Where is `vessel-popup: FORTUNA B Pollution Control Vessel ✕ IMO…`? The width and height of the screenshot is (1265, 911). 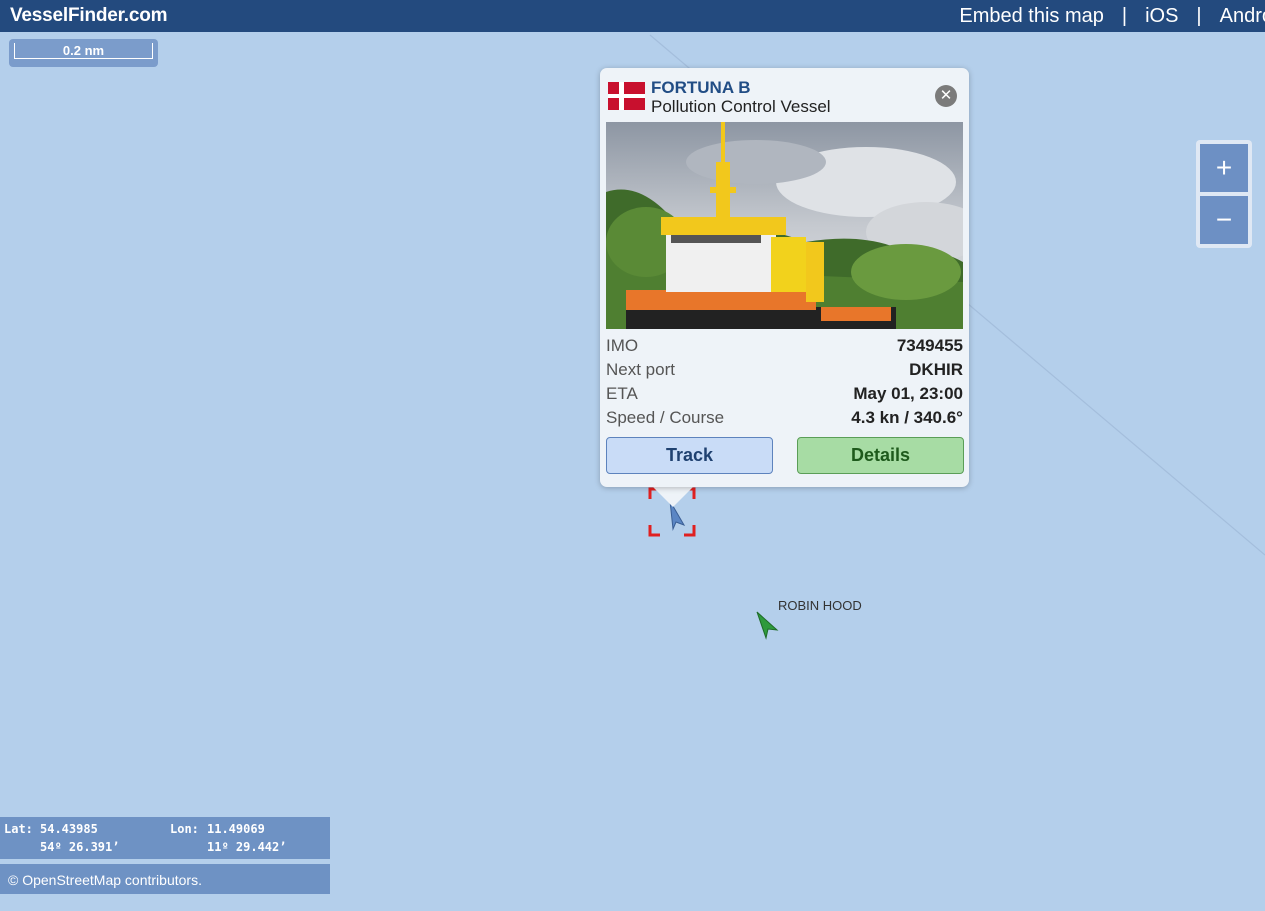 vessel-popup: FORTUNA B Pollution Control Vessel ✕ IMO… is located at coordinates (784, 277).